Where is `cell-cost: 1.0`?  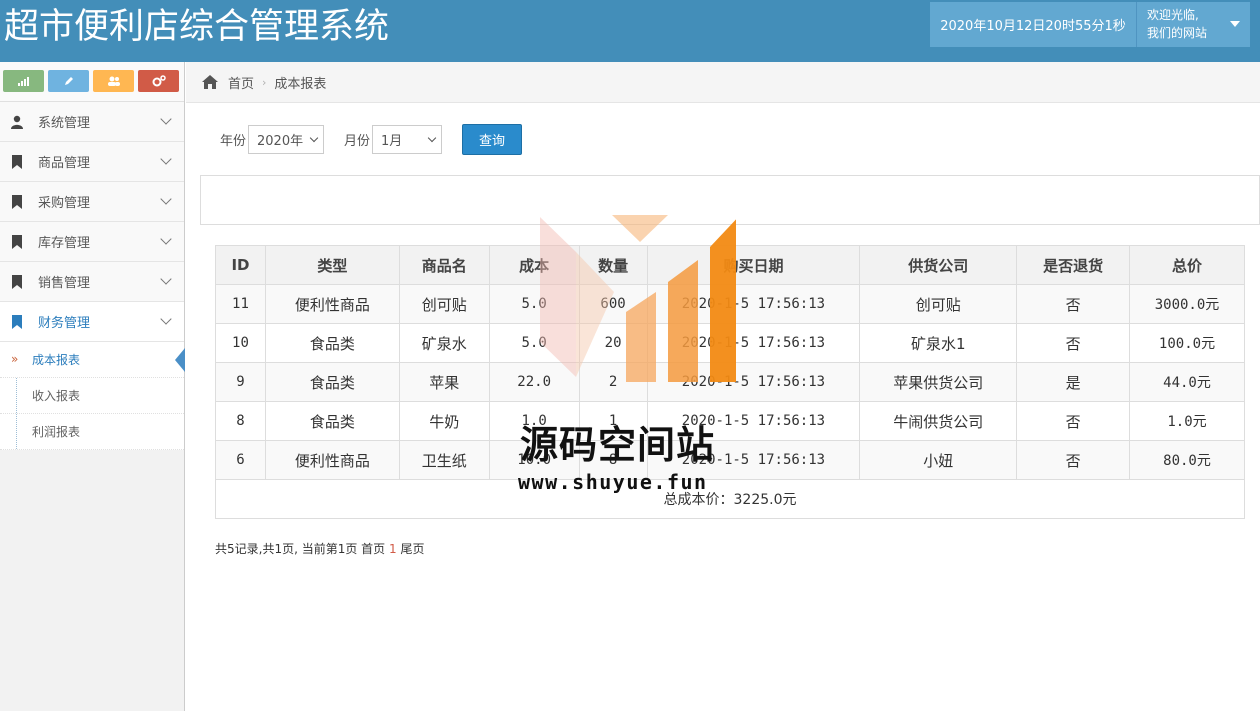
cell-cost: 1.0 is located at coordinates (534, 421).